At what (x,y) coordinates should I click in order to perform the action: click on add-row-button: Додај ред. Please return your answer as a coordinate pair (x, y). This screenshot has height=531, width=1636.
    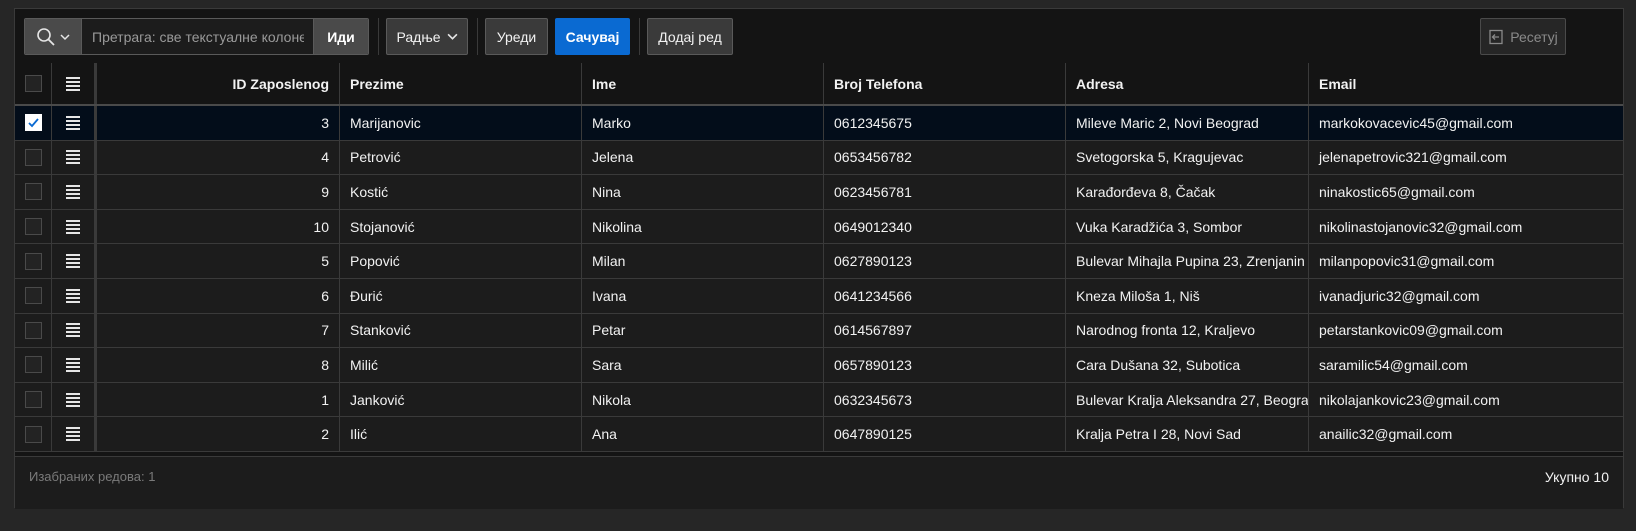
    Looking at the image, I should click on (690, 36).